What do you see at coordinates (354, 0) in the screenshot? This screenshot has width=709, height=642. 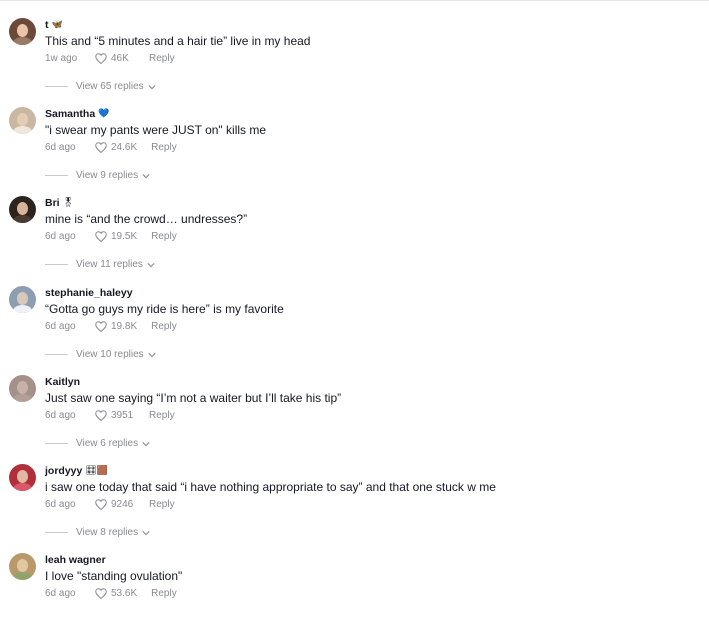 I see `top-divider` at bounding box center [354, 0].